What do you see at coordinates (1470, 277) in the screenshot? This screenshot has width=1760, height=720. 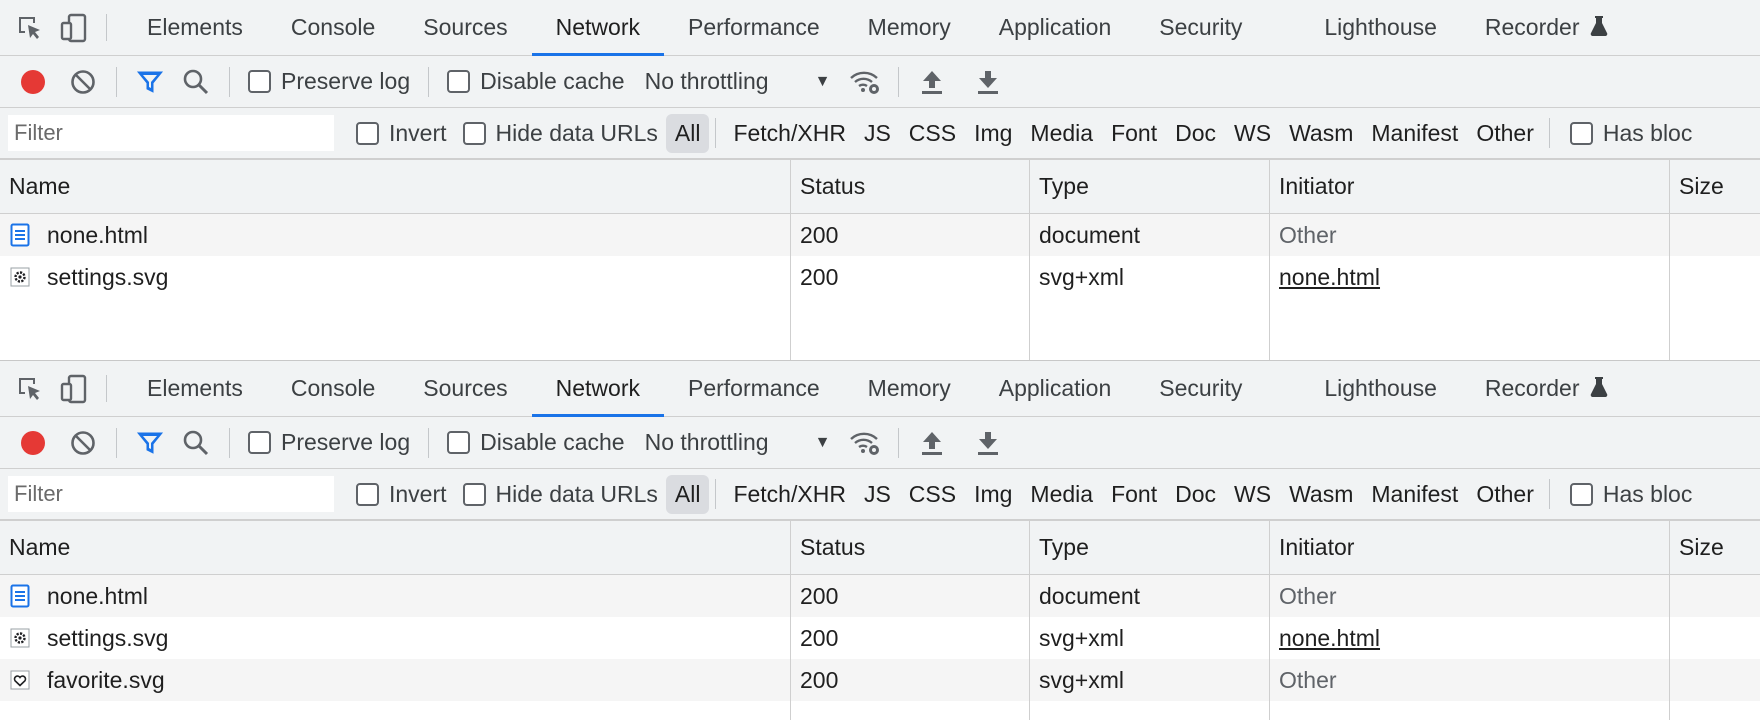 I see `cell-initiator: none.html` at bounding box center [1470, 277].